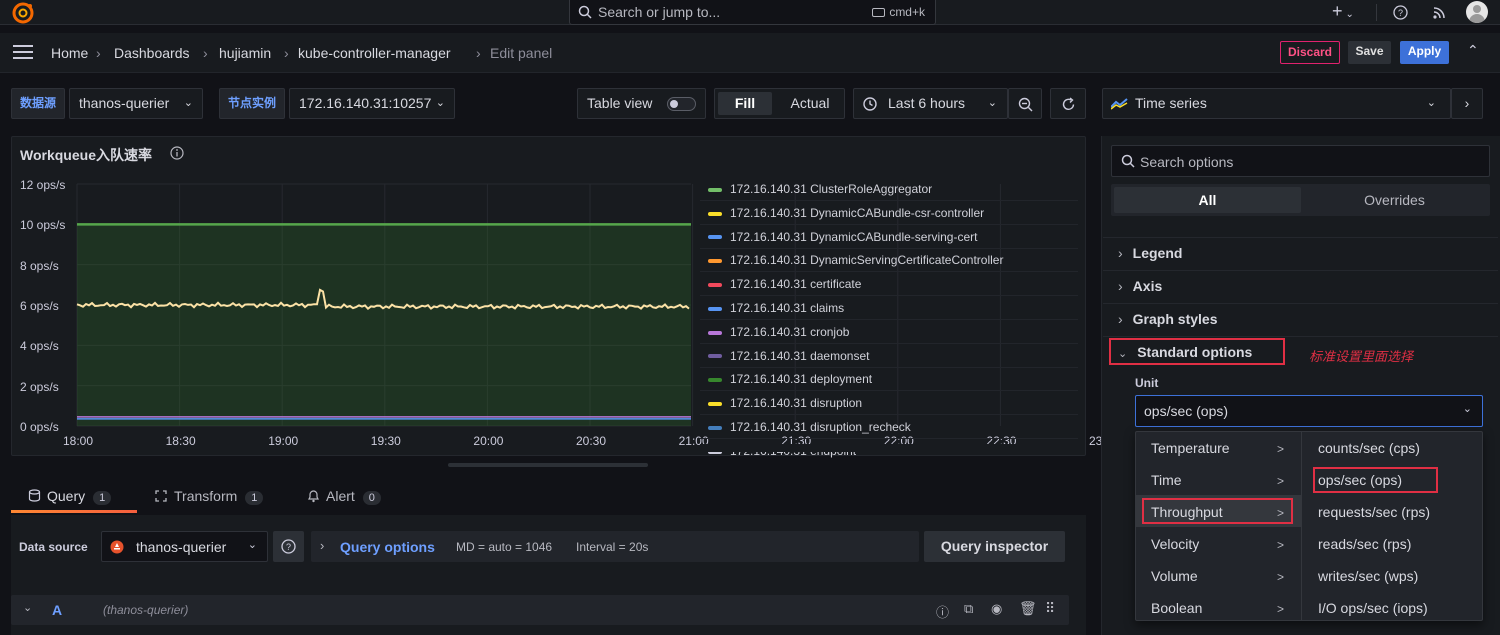 The image size is (1500, 635). What do you see at coordinates (1309, 411) in the screenshot?
I see `unit-select: ops/sec (ops) ⌄` at bounding box center [1309, 411].